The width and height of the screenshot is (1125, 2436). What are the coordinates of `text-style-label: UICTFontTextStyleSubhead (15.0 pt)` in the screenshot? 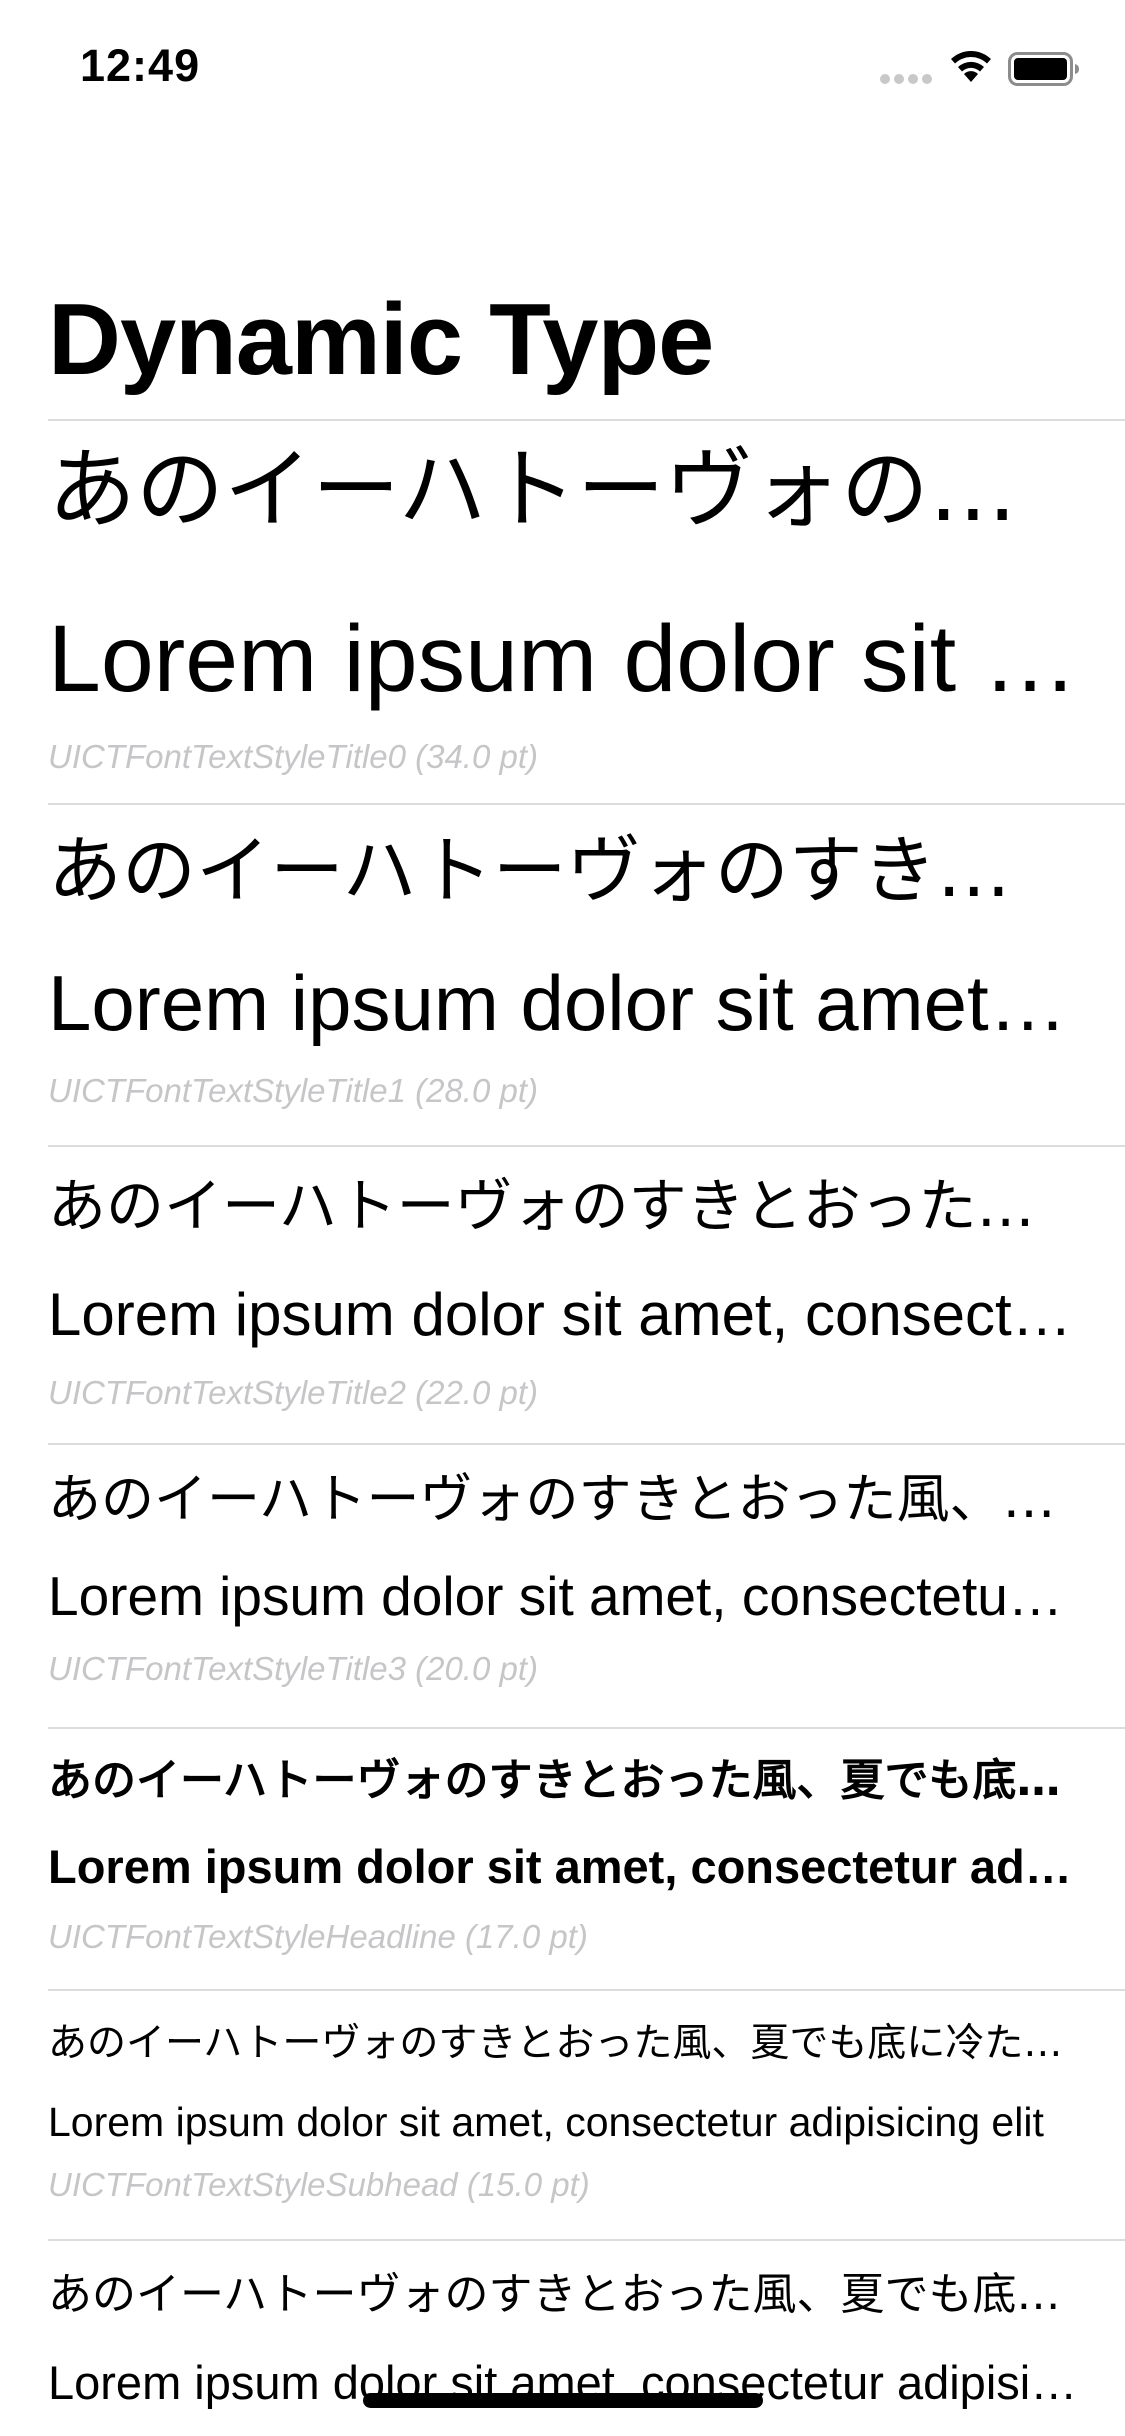 It's located at (319, 2184).